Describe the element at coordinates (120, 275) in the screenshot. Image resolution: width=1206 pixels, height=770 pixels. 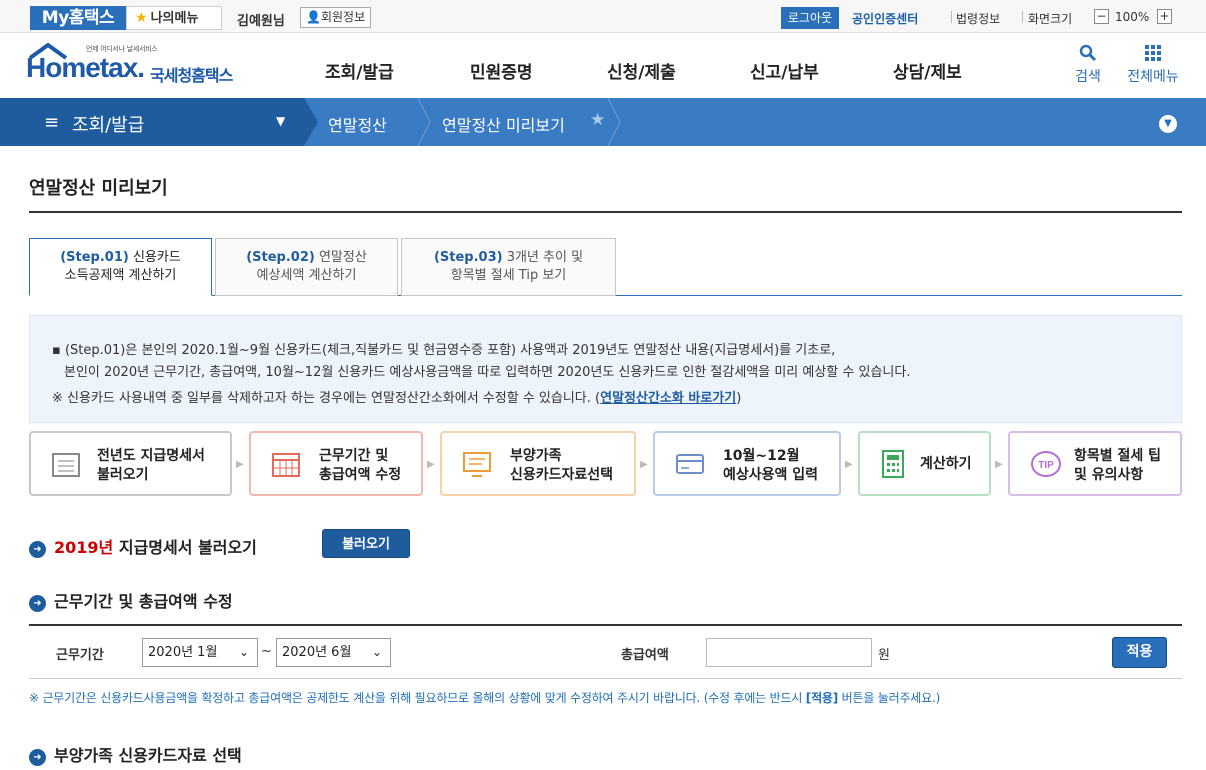
I see `tab-line2: 소득공제액 계산하기` at that location.